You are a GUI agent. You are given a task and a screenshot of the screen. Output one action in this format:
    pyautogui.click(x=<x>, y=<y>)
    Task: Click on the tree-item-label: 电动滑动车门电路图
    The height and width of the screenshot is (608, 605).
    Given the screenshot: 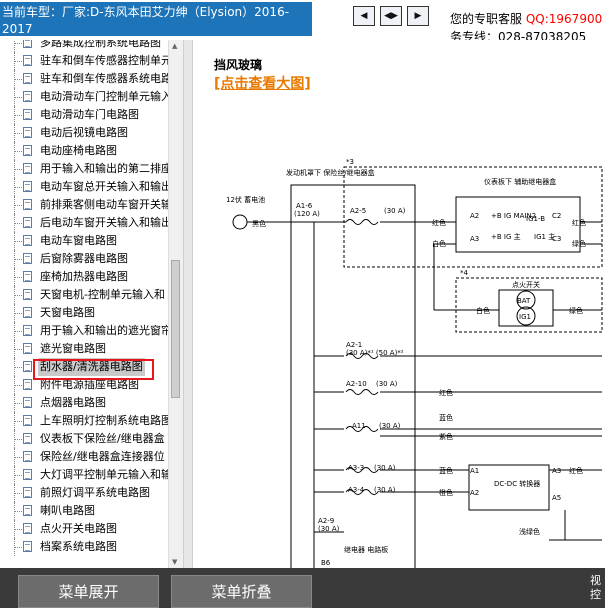 What is the action you would take?
    pyautogui.click(x=89, y=114)
    